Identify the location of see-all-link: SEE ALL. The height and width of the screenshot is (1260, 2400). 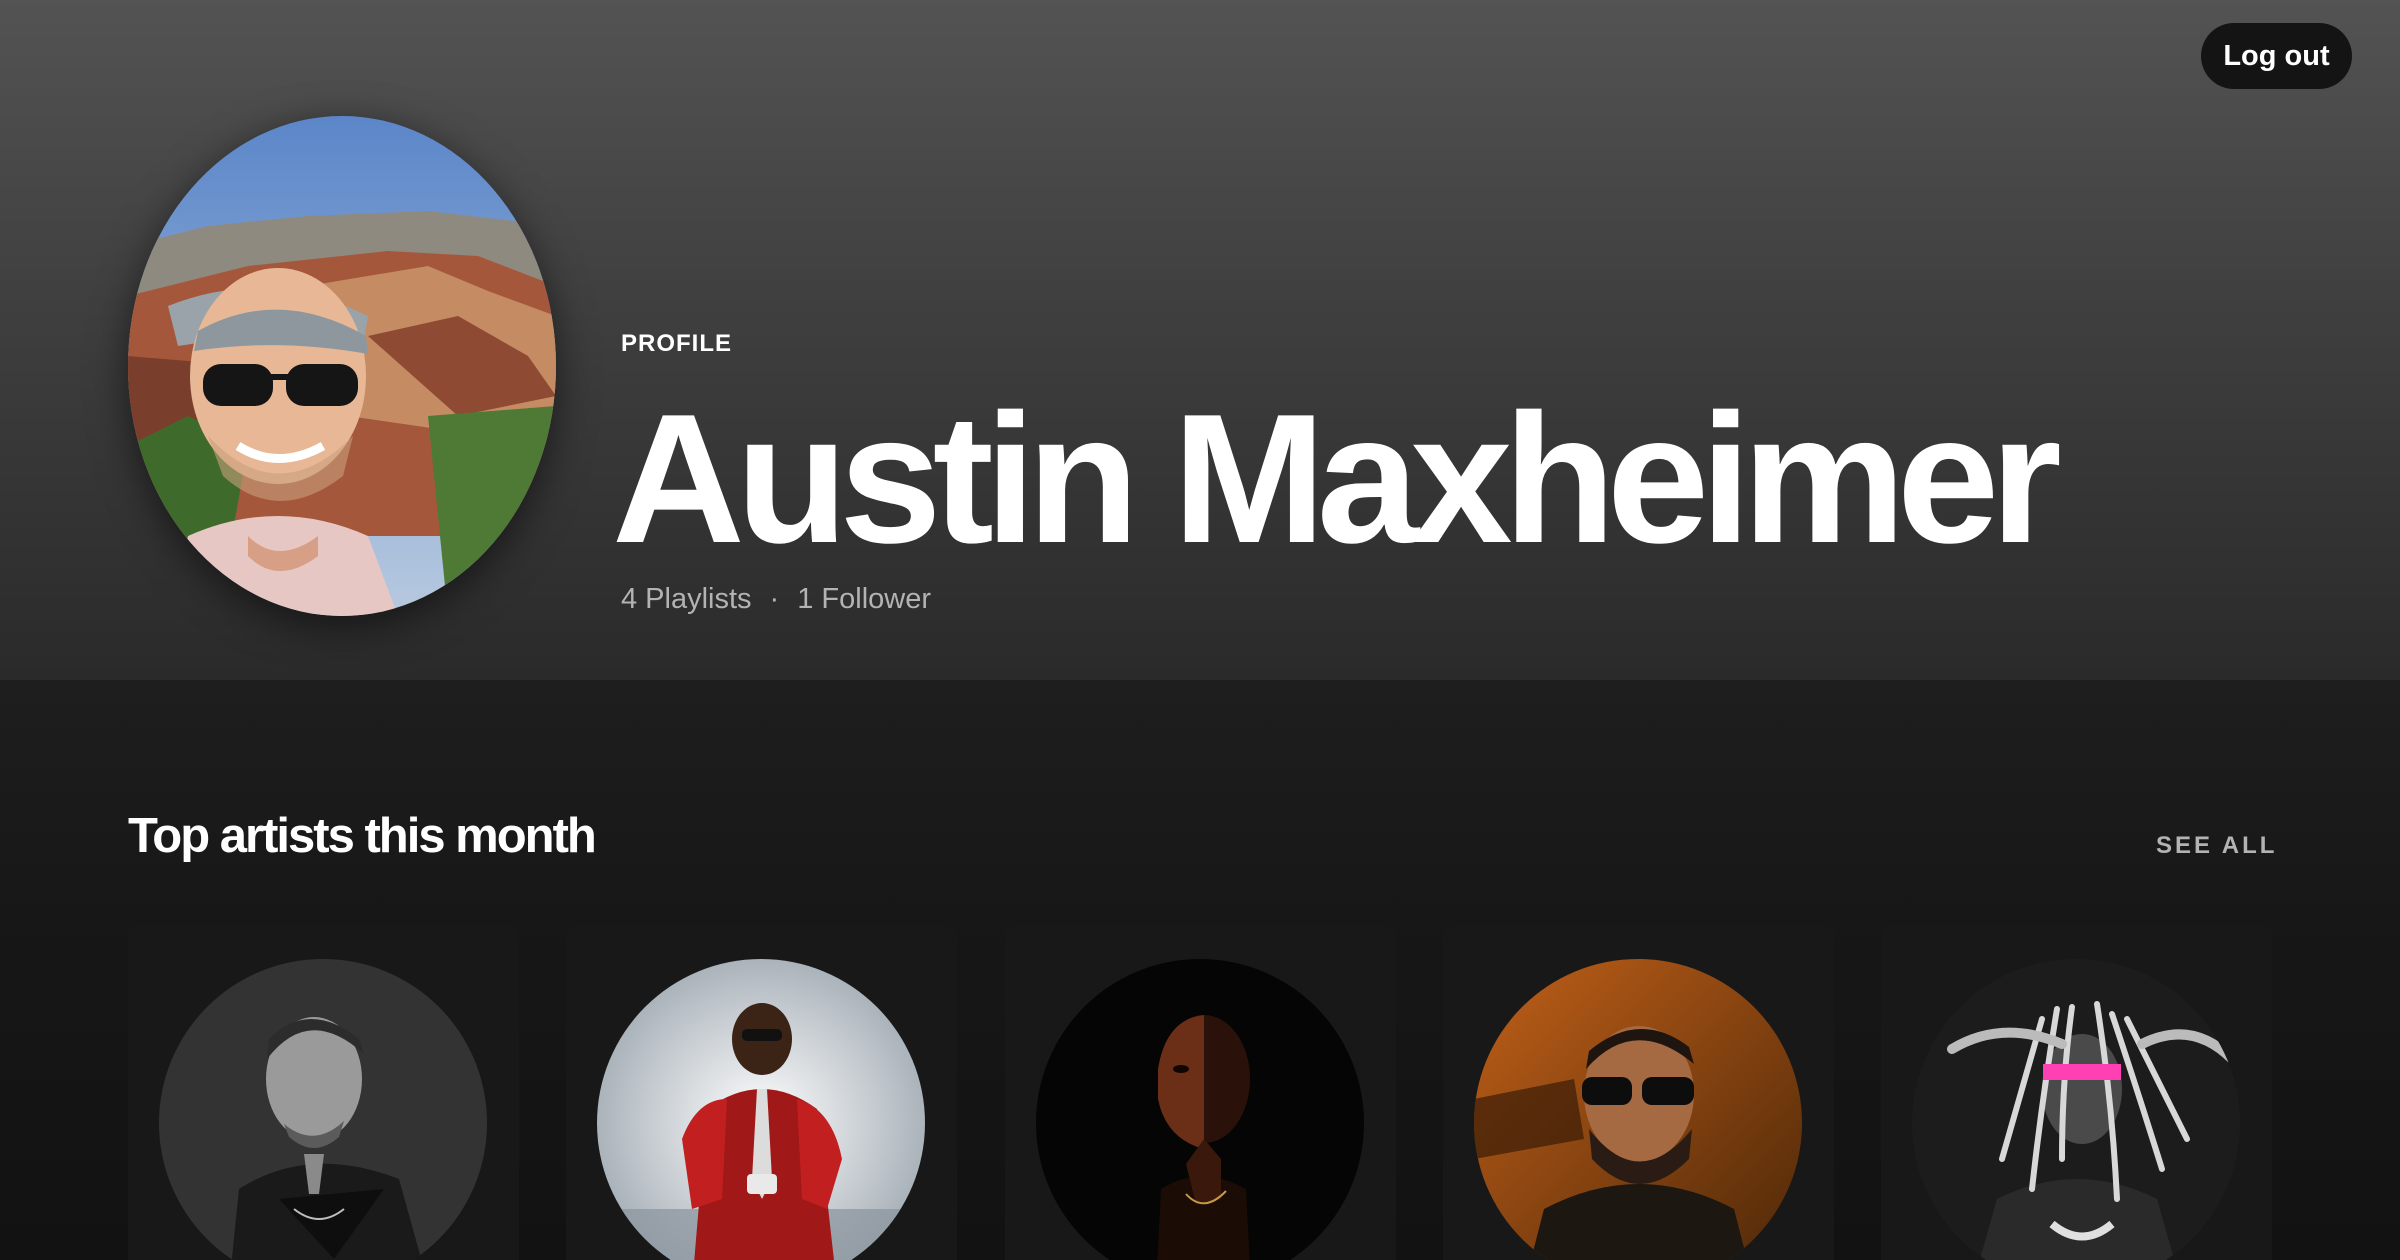
(2216, 846).